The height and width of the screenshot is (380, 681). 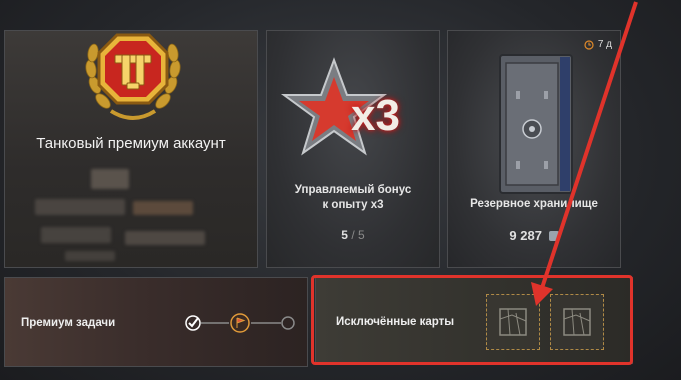 What do you see at coordinates (344, 235) in the screenshot?
I see `counter-current: 5` at bounding box center [344, 235].